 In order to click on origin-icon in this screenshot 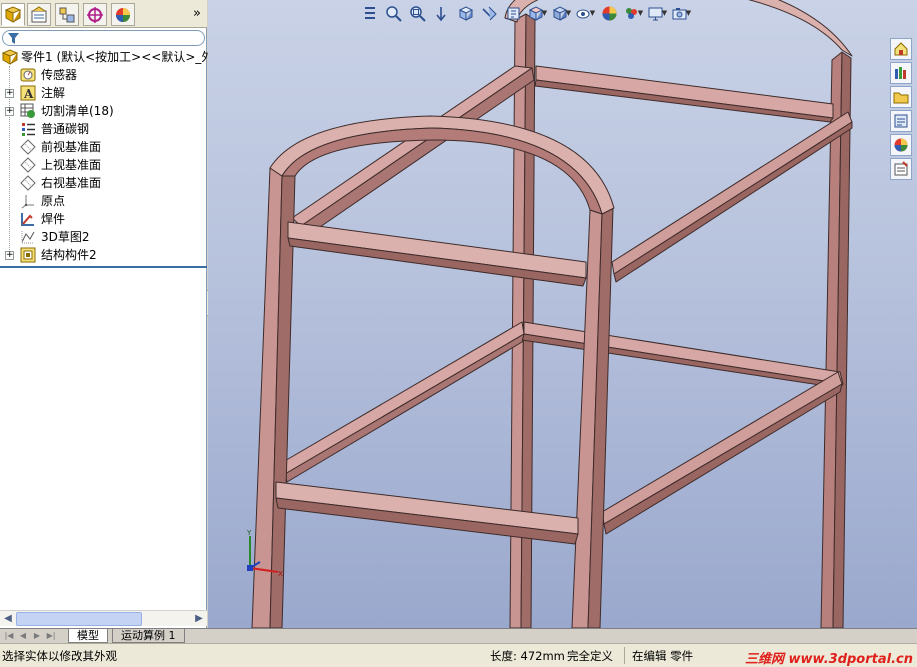, I will do `click(27, 202)`.